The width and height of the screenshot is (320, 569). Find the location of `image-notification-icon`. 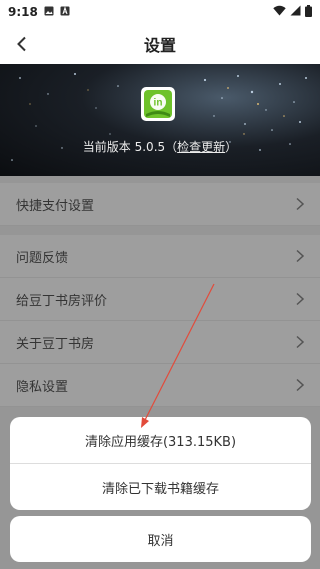

image-notification-icon is located at coordinates (52, 12).